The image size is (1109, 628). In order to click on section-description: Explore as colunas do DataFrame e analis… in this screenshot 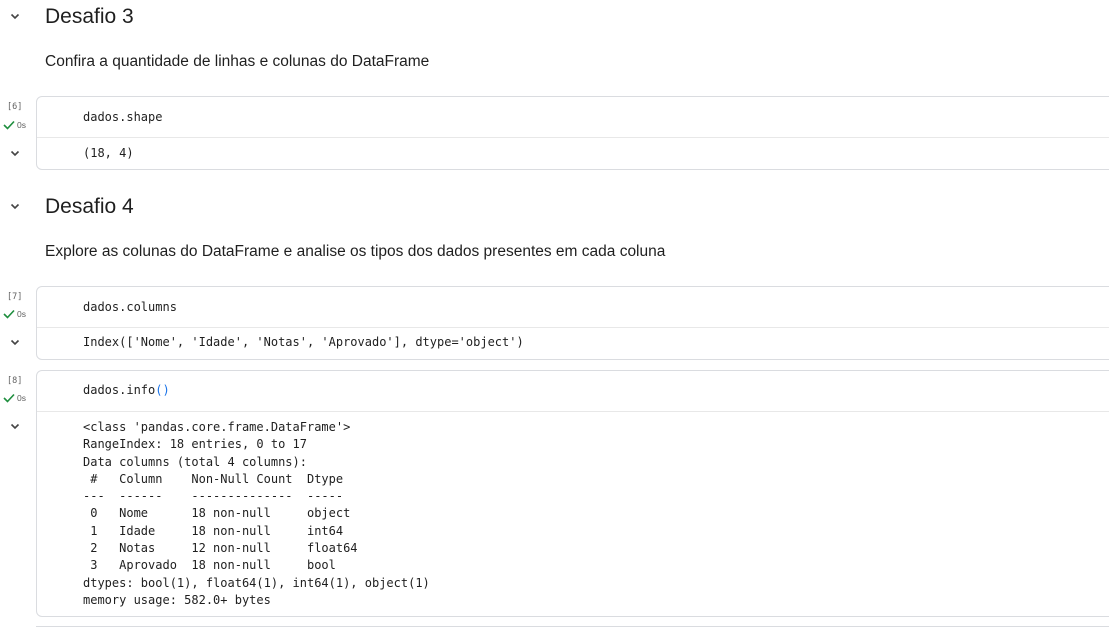, I will do `click(355, 251)`.